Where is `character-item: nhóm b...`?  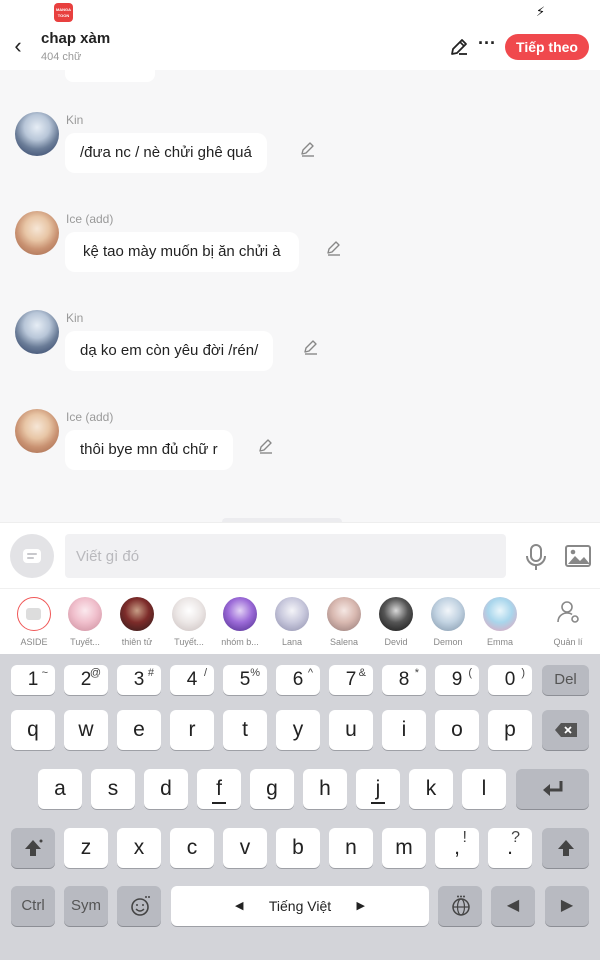 character-item: nhóm b... is located at coordinates (240, 624).